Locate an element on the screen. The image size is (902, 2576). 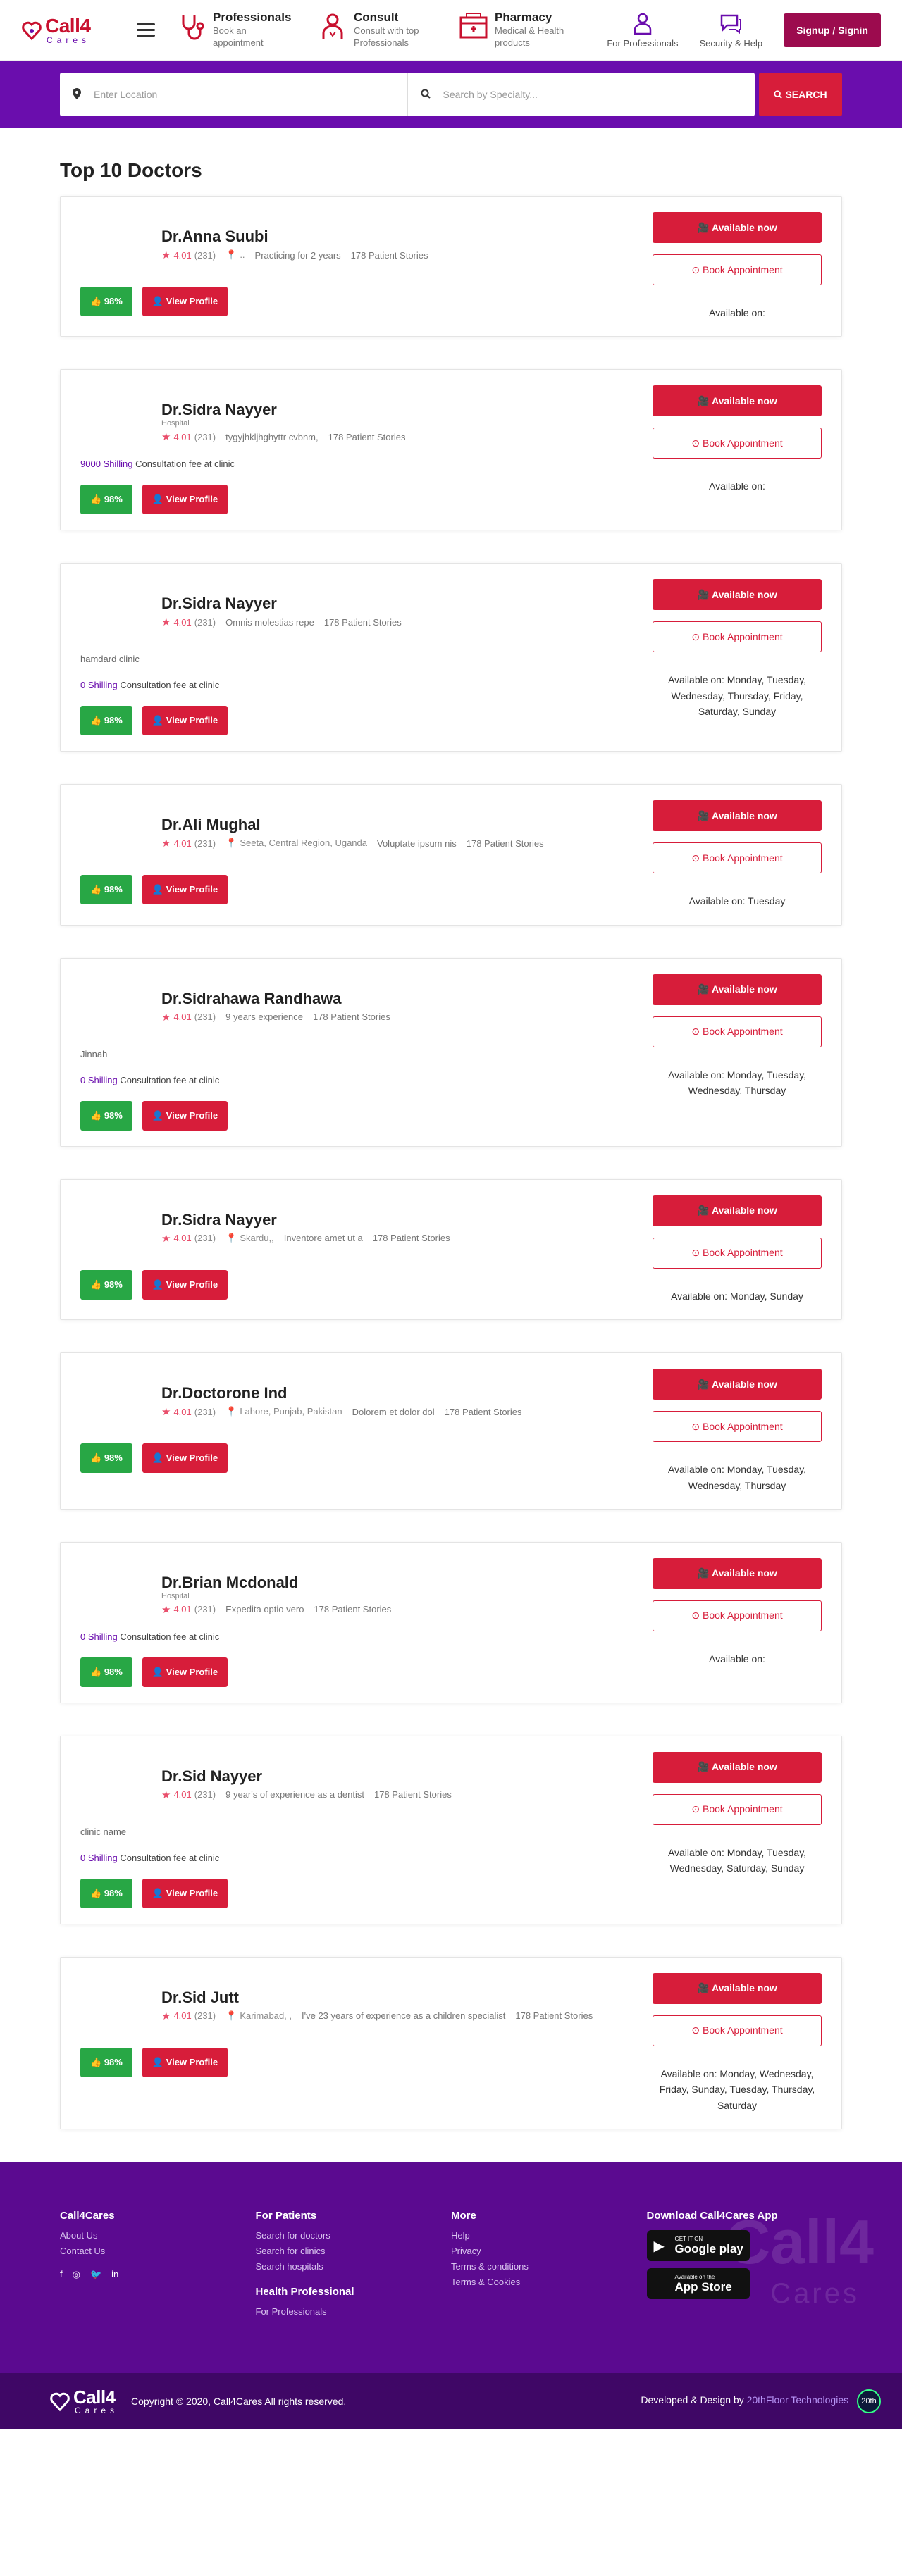
doctor-name: Dr.Sidrahawa Randhawa is located at coordinates (407, 999).